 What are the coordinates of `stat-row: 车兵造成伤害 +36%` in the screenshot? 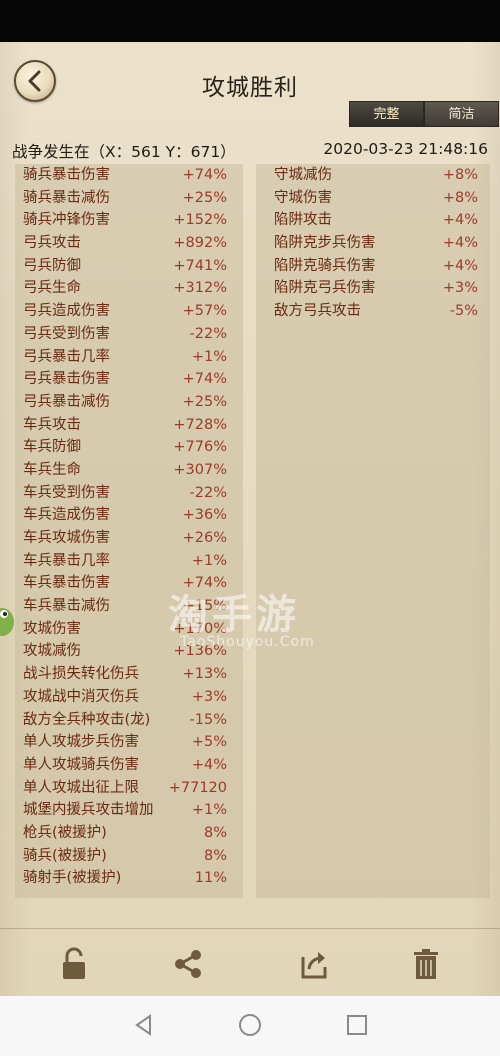 It's located at (129, 515).